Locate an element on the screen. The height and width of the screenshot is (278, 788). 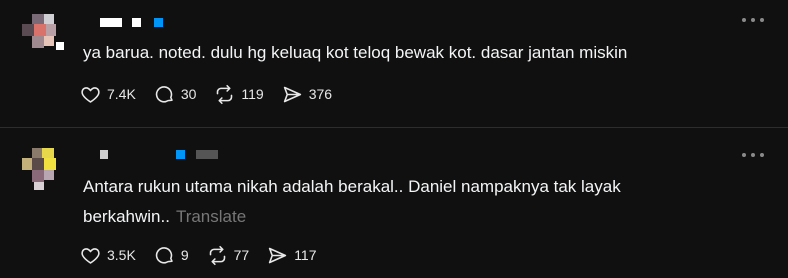
like-button: 3.5K is located at coordinates (108, 255).